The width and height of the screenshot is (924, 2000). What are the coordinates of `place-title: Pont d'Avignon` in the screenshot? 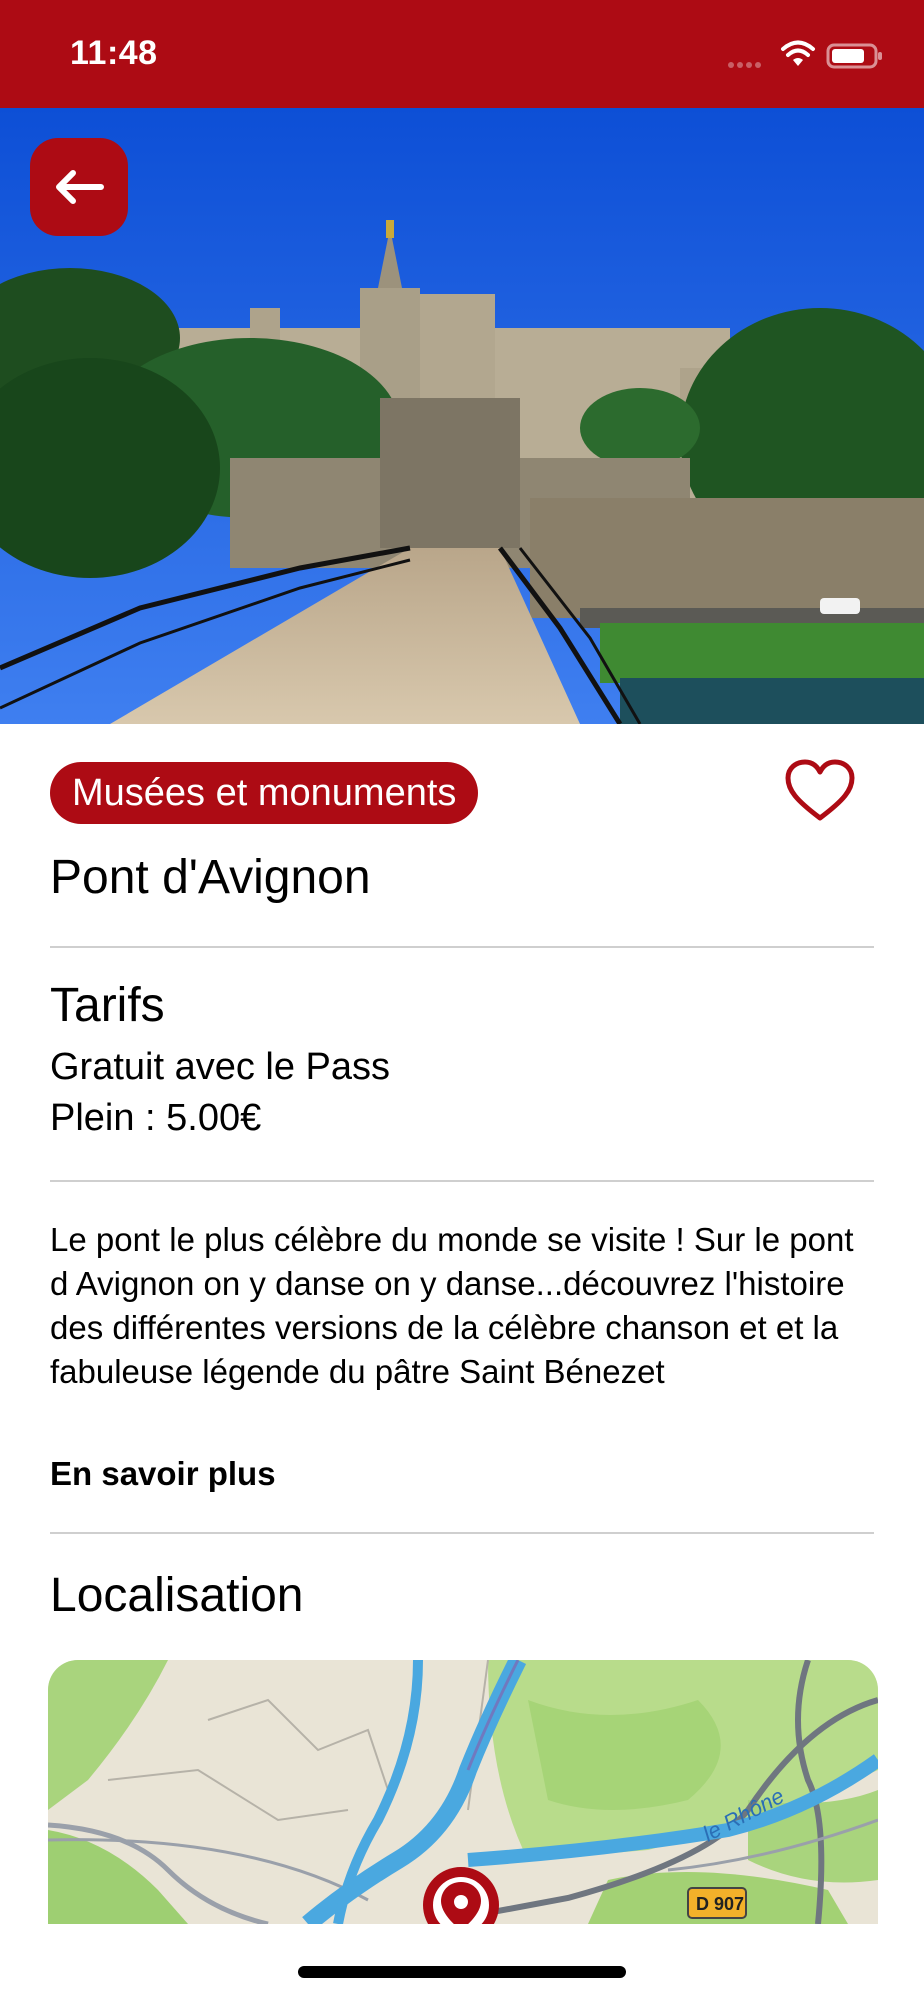 It's located at (210, 877).